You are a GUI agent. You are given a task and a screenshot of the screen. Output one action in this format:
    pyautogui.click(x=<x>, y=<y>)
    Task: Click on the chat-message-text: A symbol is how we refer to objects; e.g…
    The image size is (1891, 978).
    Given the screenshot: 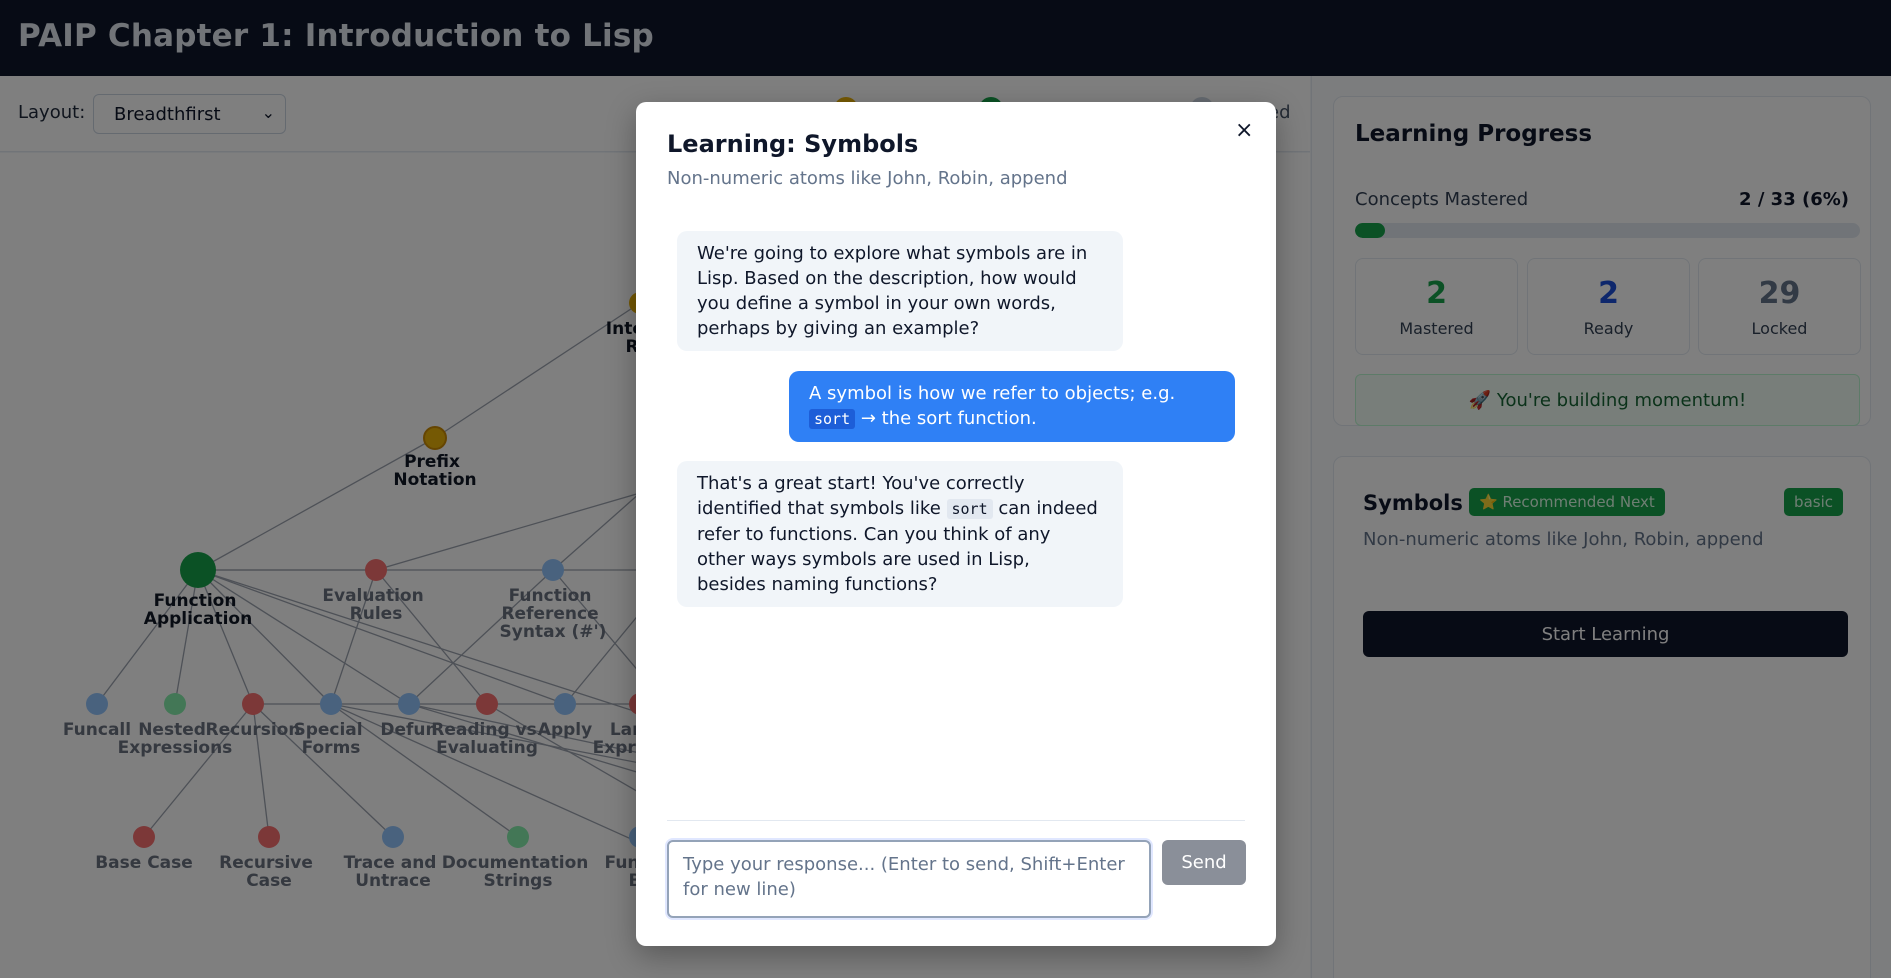 What is the action you would take?
    pyautogui.click(x=992, y=393)
    